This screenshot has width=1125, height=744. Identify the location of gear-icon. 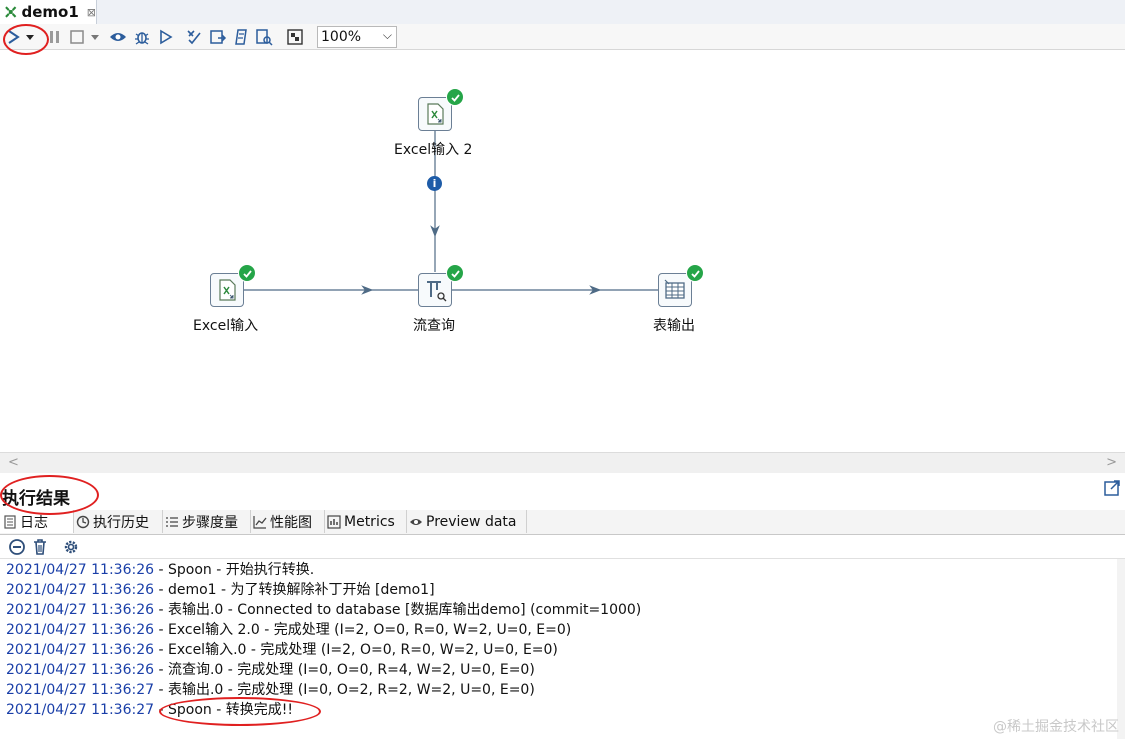
(71, 547).